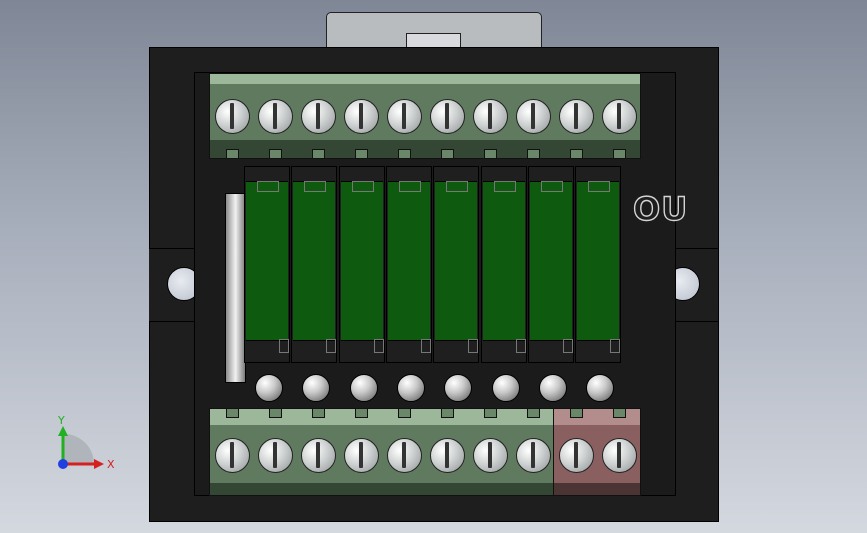 The width and height of the screenshot is (867, 533). Describe the element at coordinates (78, 448) in the screenshot. I see `triad-arc` at that location.